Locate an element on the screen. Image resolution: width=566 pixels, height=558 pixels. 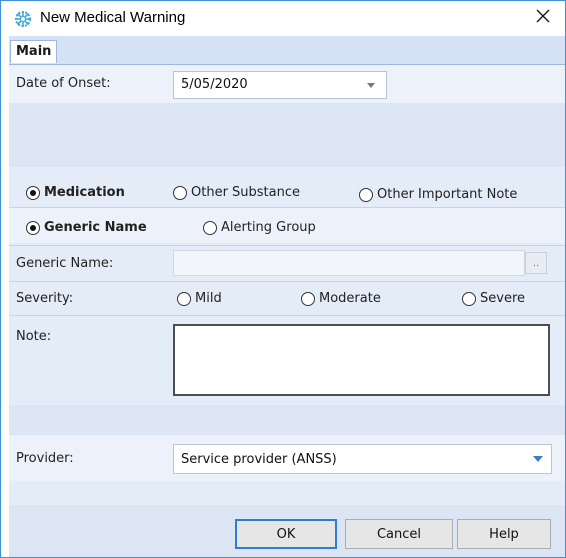
date-of-onset-label: Date of Onset: is located at coordinates (63, 83).